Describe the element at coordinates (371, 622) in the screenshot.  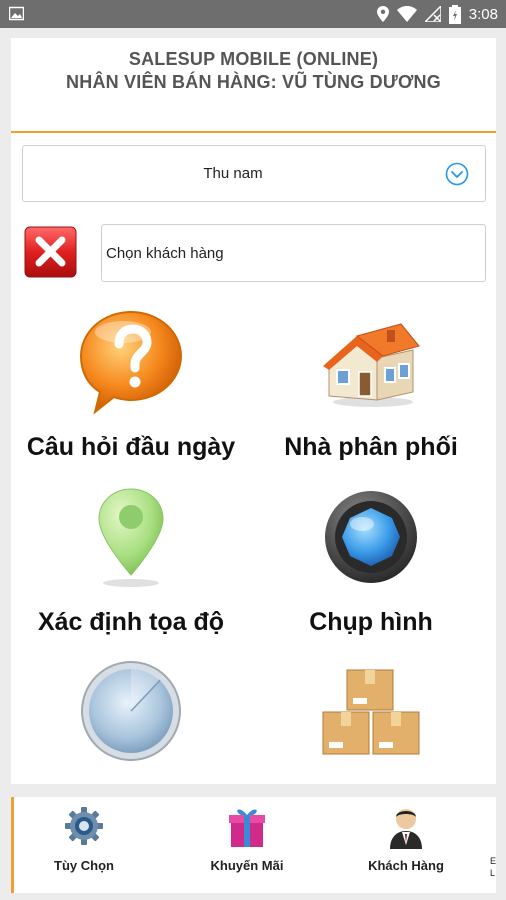
I see `tile-take-photo-label: Chụp hình` at that location.